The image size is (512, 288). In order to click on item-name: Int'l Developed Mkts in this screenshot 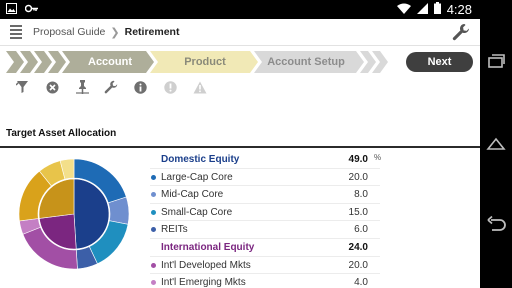, I will do `click(206, 265)`.